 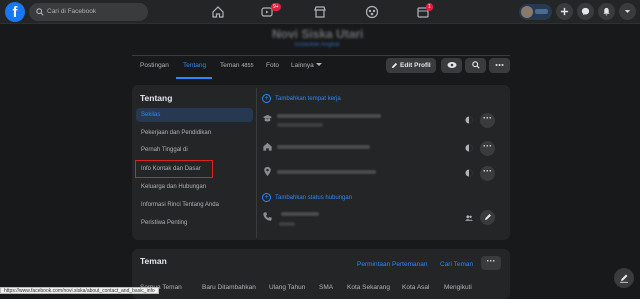 What do you see at coordinates (194, 150) in the screenshot?
I see `about-menu-places-lived: Pernah Tinggal di` at bounding box center [194, 150].